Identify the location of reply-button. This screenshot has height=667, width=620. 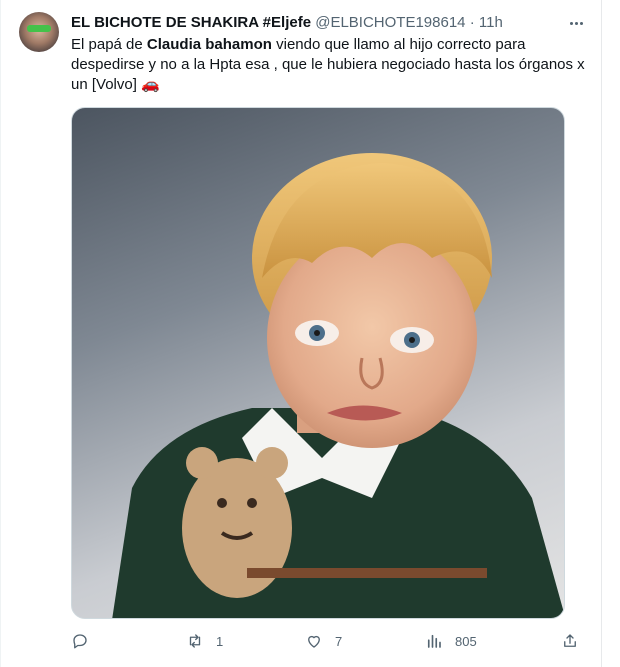
(86, 641).